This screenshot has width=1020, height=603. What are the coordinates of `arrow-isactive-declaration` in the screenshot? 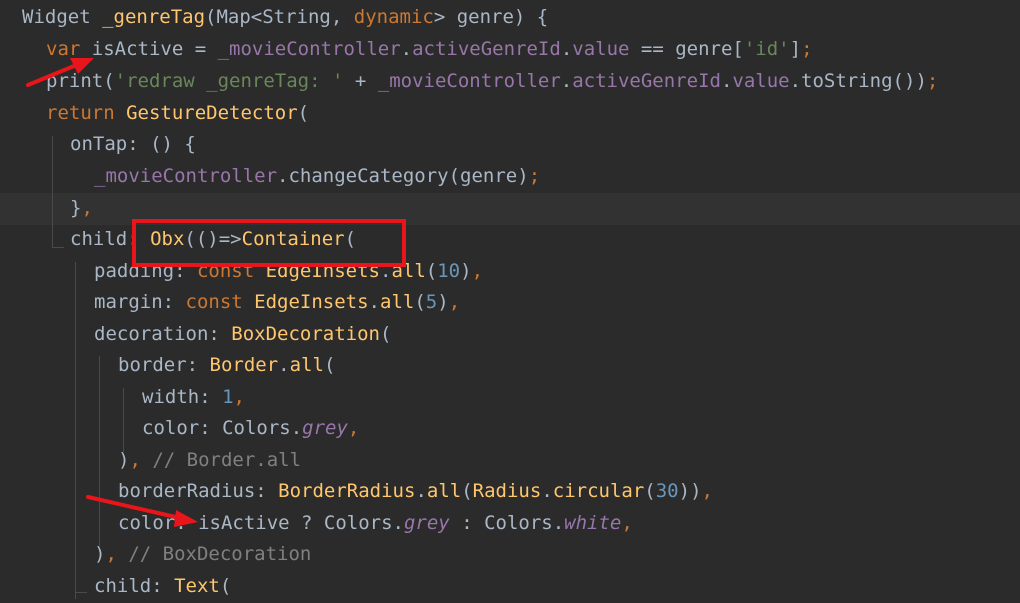 It's located at (60, 72).